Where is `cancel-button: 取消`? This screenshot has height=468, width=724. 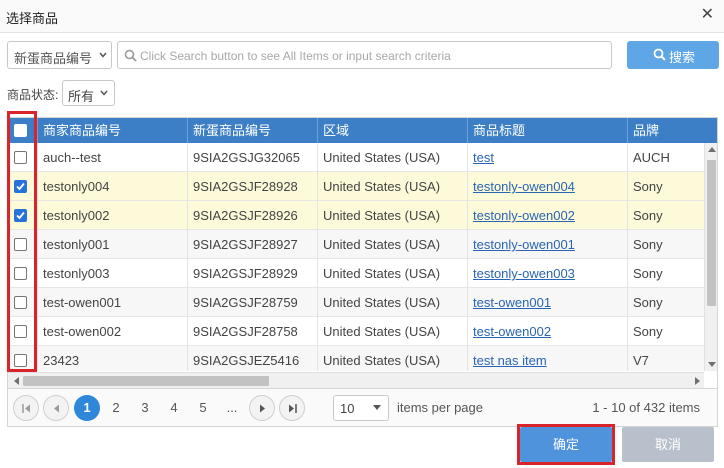 cancel-button: 取消 is located at coordinates (668, 444).